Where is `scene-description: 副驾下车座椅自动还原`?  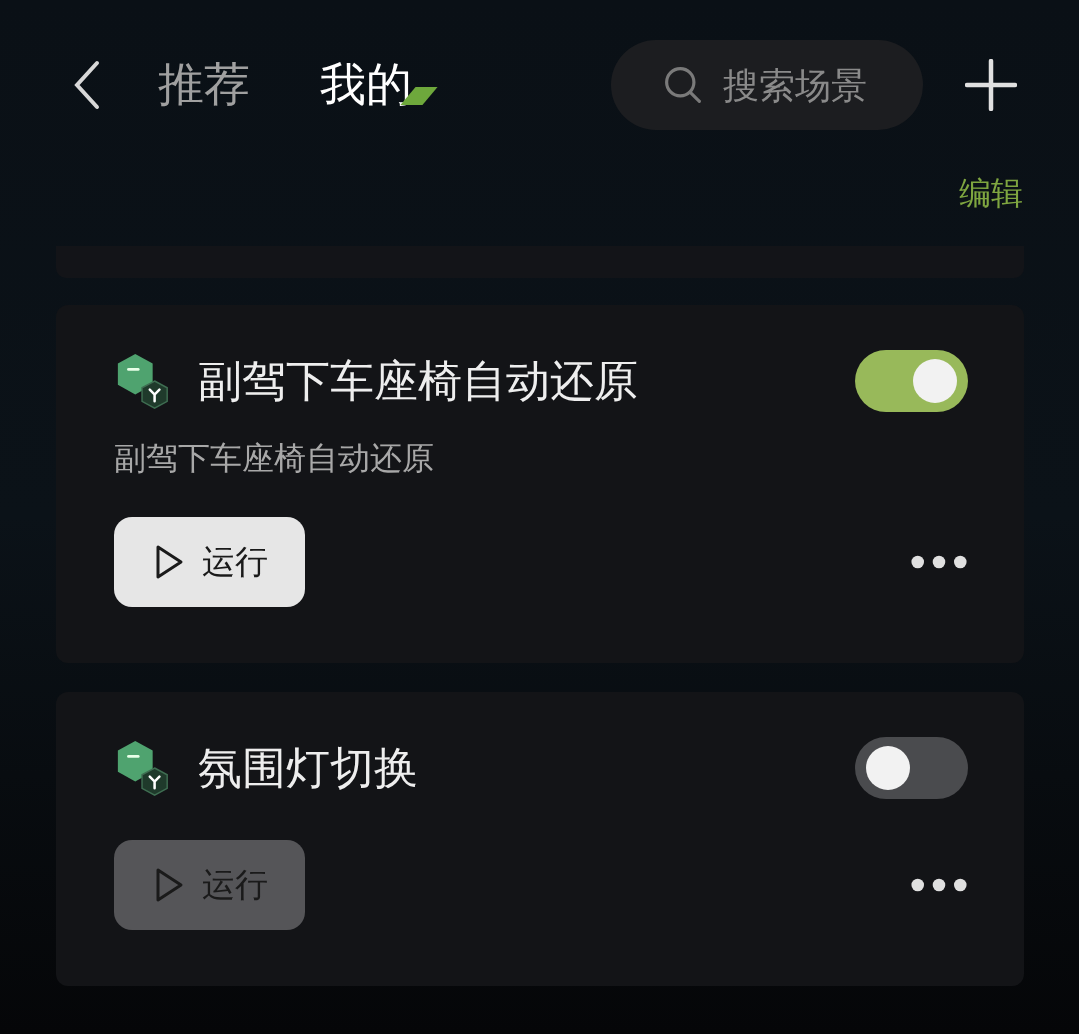
scene-description: 副驾下车座椅自动还原 is located at coordinates (274, 458).